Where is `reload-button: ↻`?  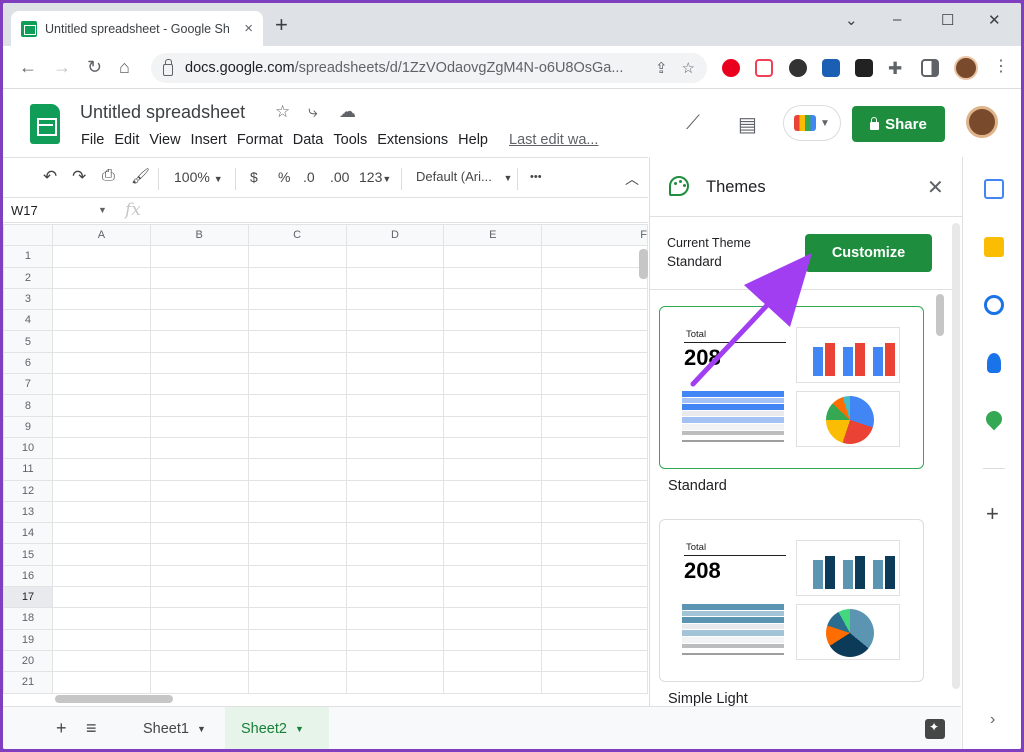
reload-button: ↻ is located at coordinates (94, 67).